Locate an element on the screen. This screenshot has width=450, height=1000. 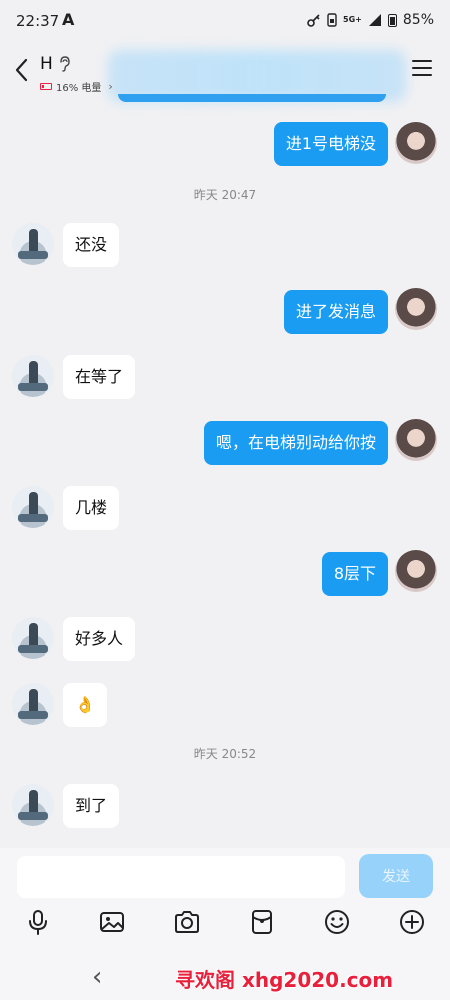
sim-icon is located at coordinates (332, 20).